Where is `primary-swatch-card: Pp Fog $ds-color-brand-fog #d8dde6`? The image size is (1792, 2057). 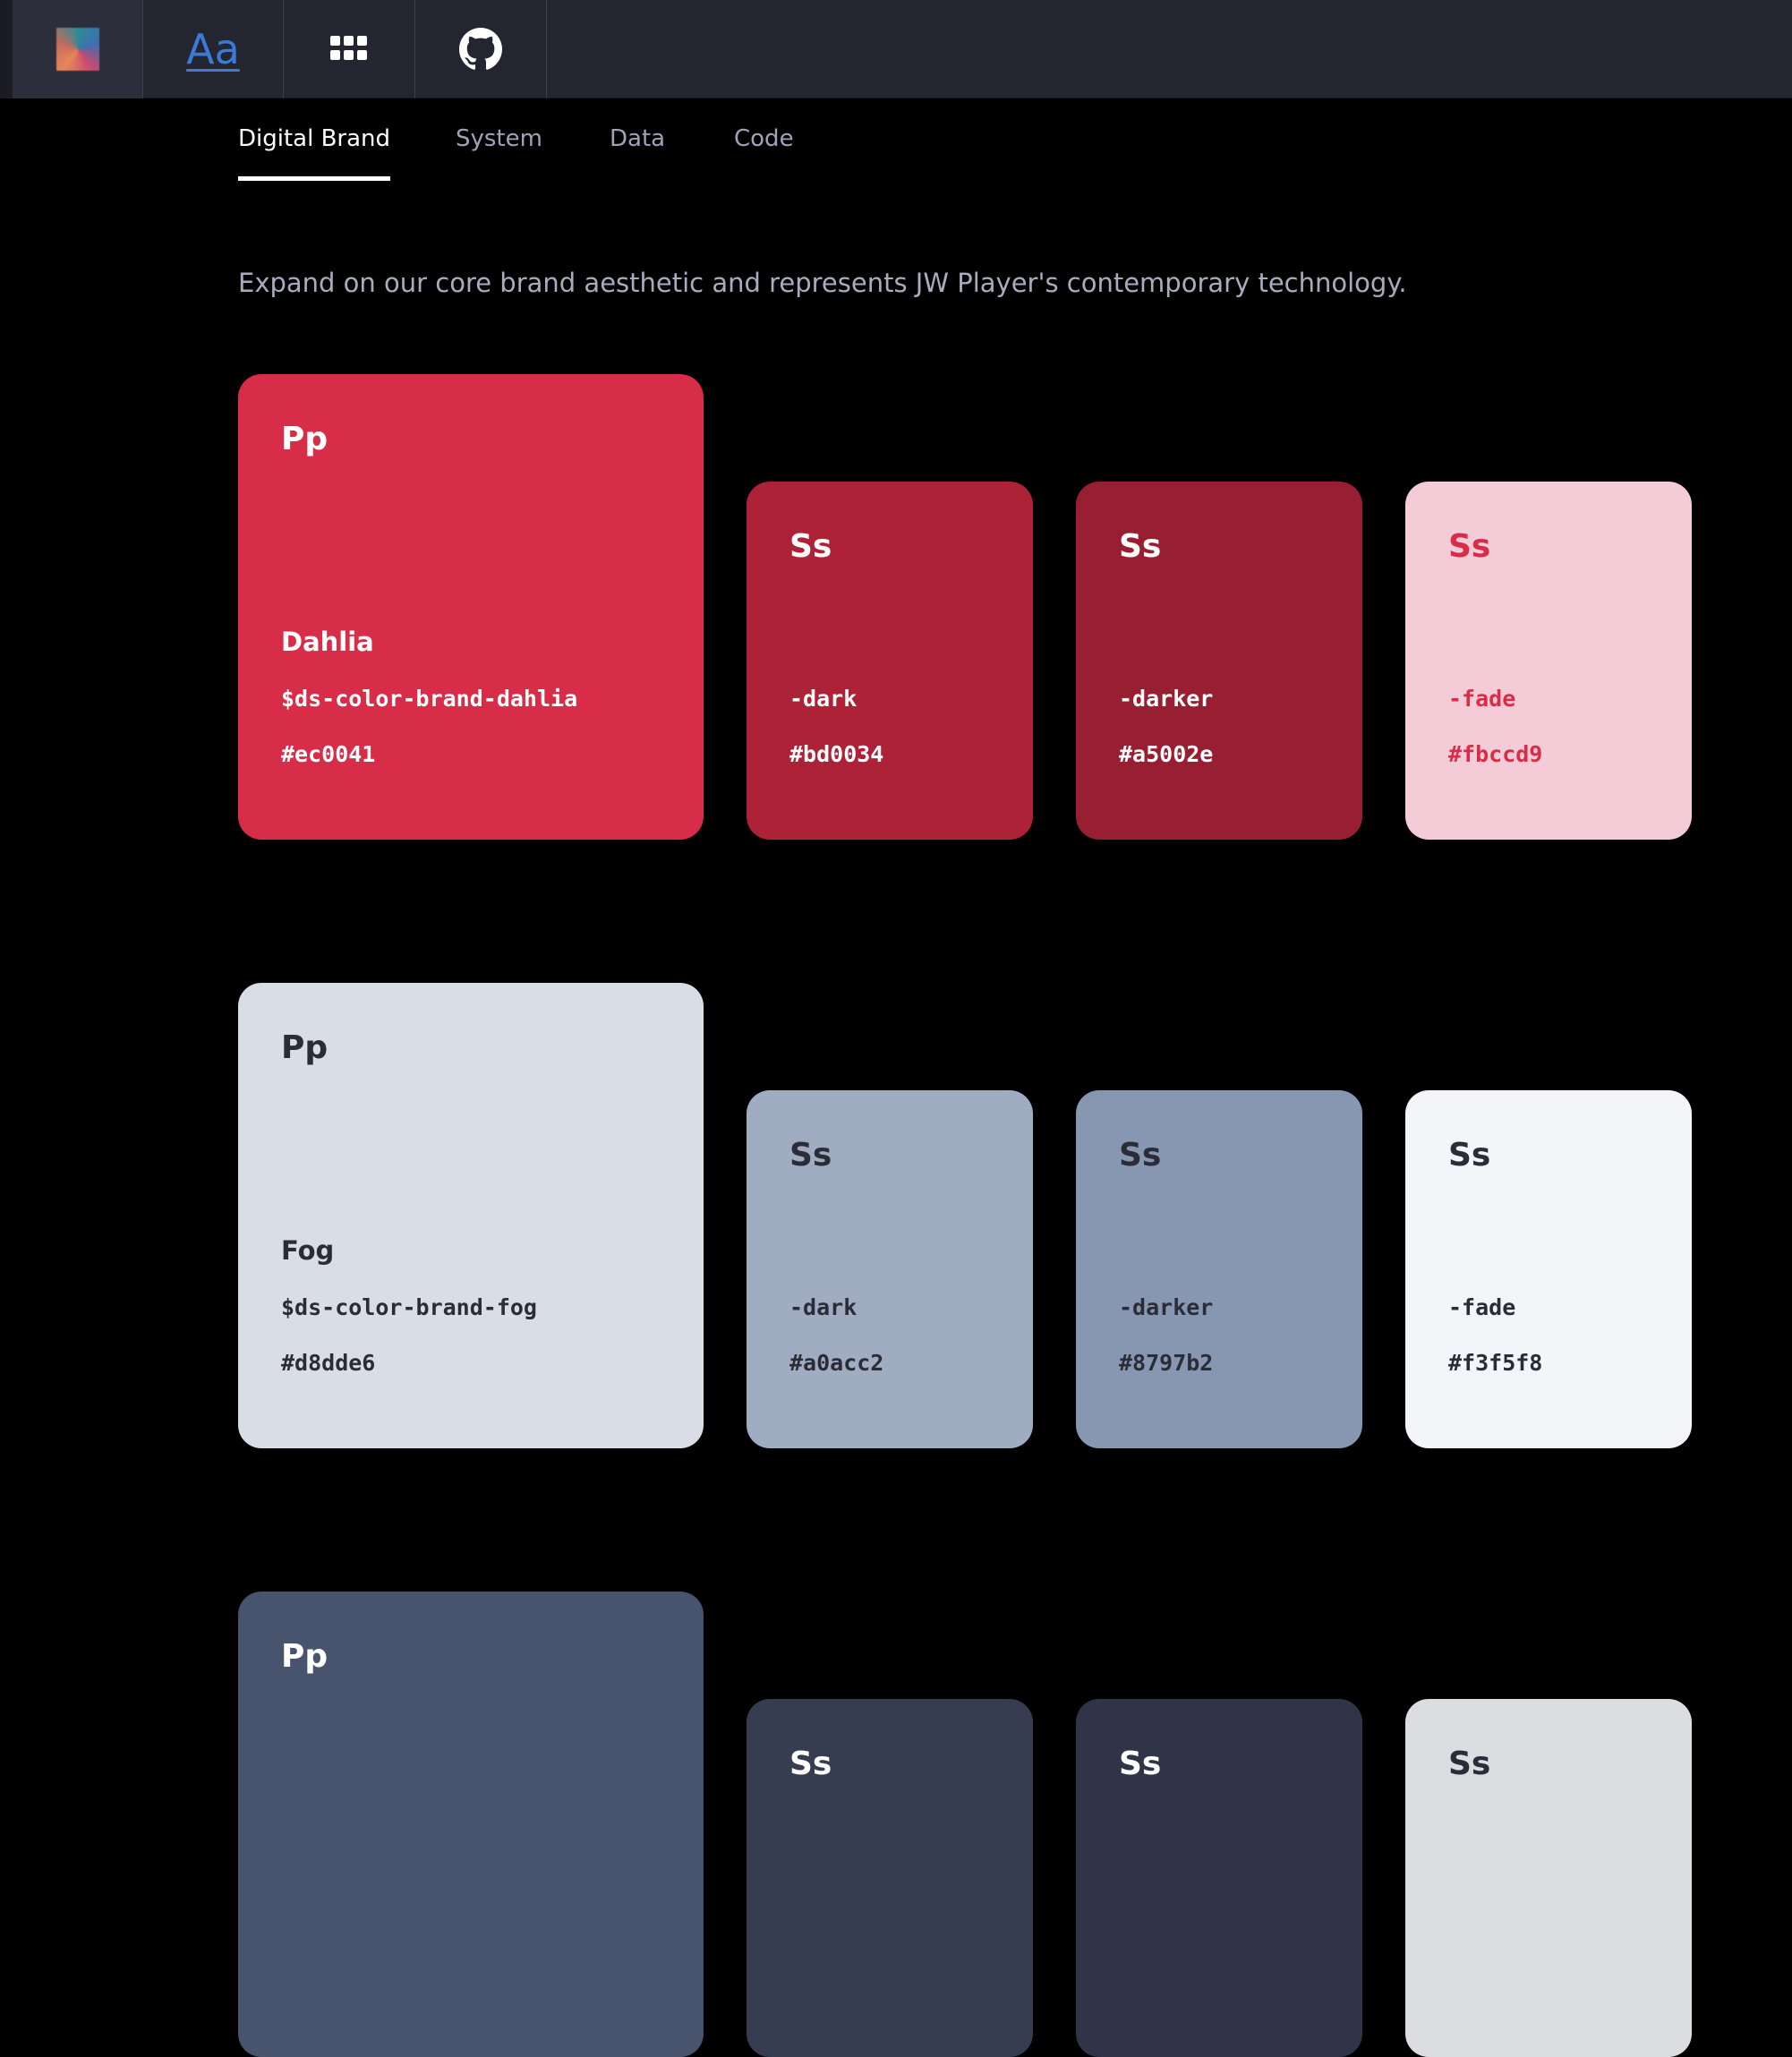 primary-swatch-card: Pp Fog $ds-color-brand-fog #d8dde6 is located at coordinates (471, 1215).